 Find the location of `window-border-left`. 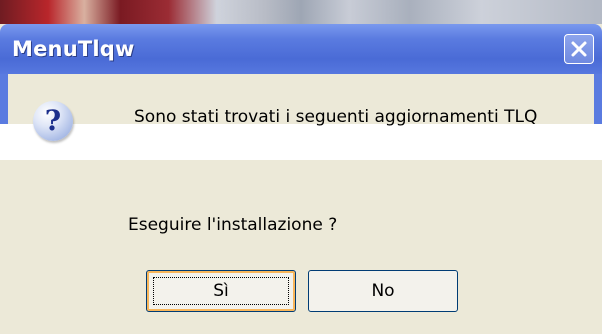

window-border-left is located at coordinates (4, 99).